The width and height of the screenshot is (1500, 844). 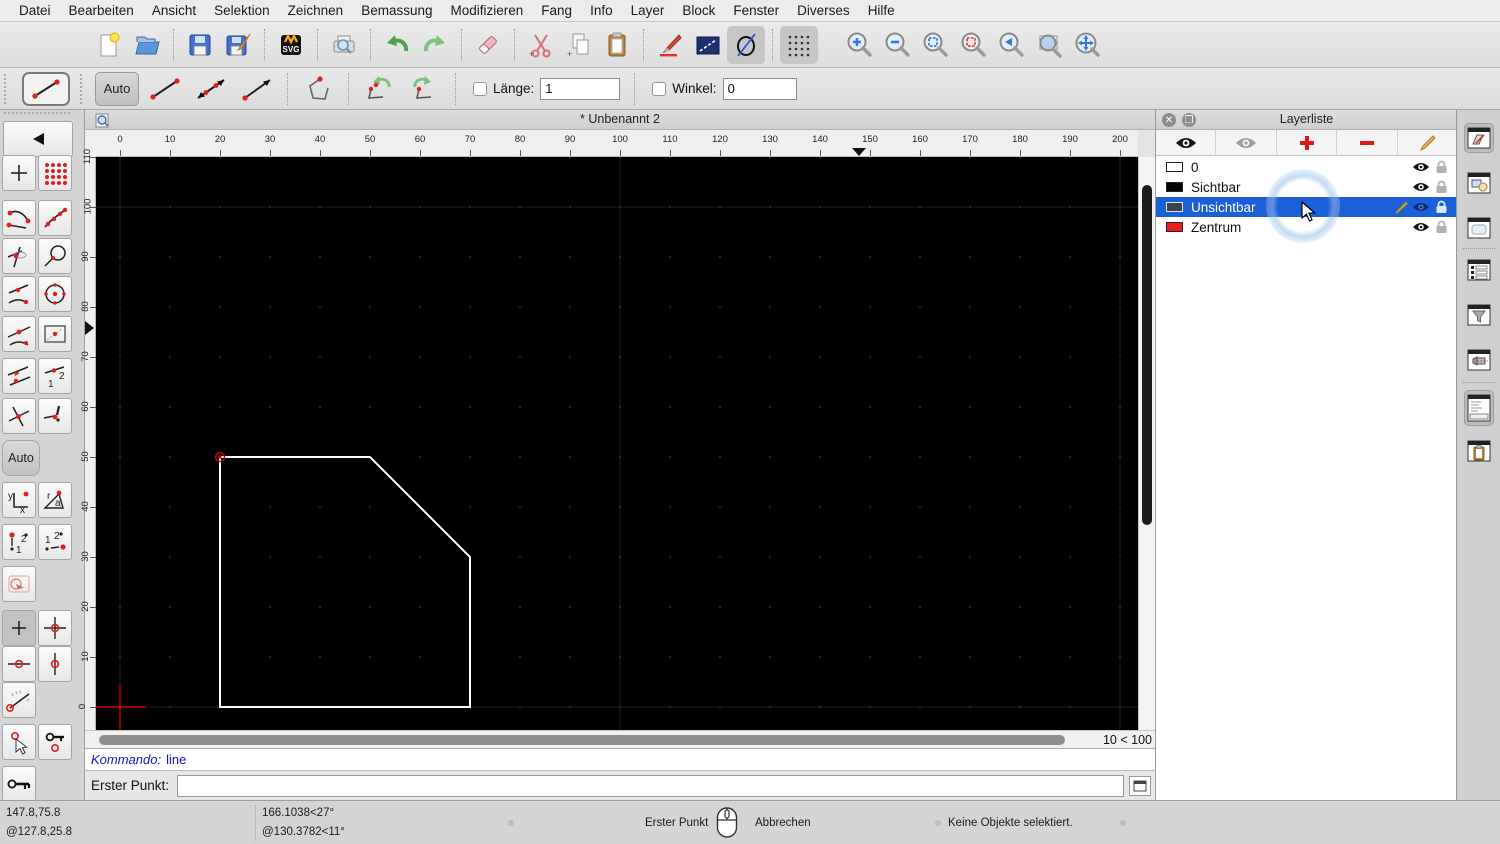 I want to click on zoom-pan-button, so click(x=1087, y=45).